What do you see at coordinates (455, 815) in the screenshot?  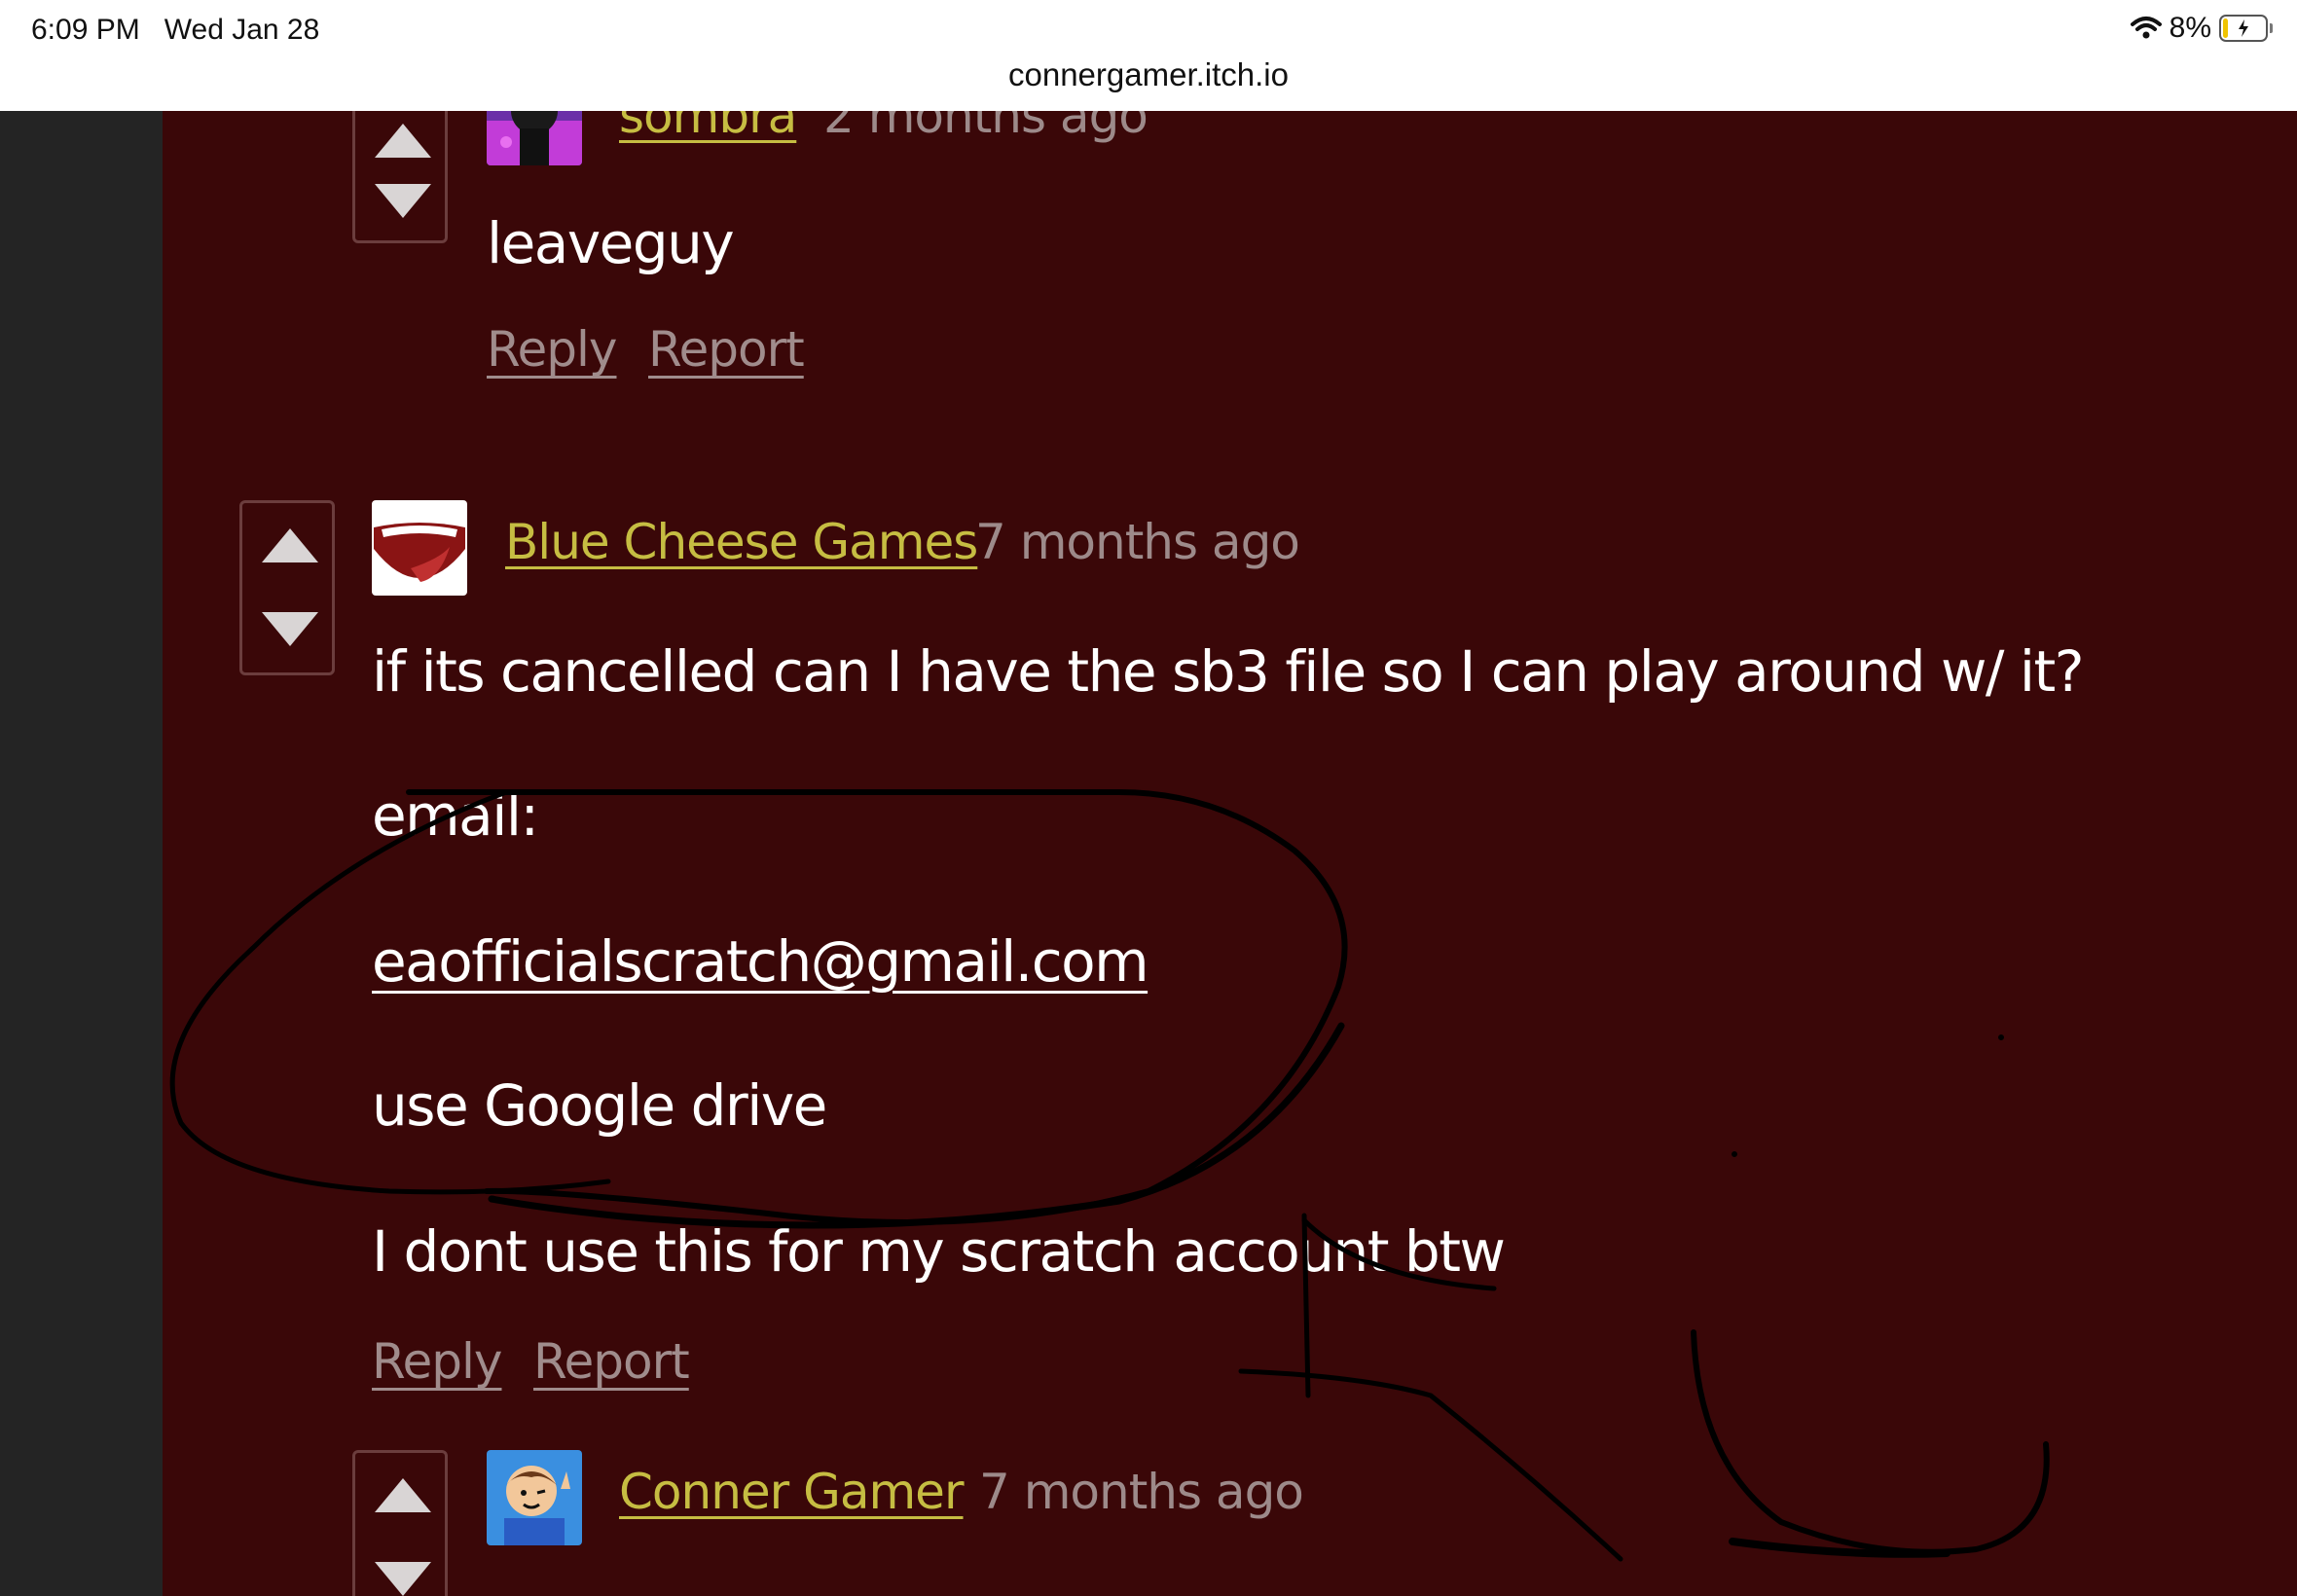 I see `comment-body-line: email:` at bounding box center [455, 815].